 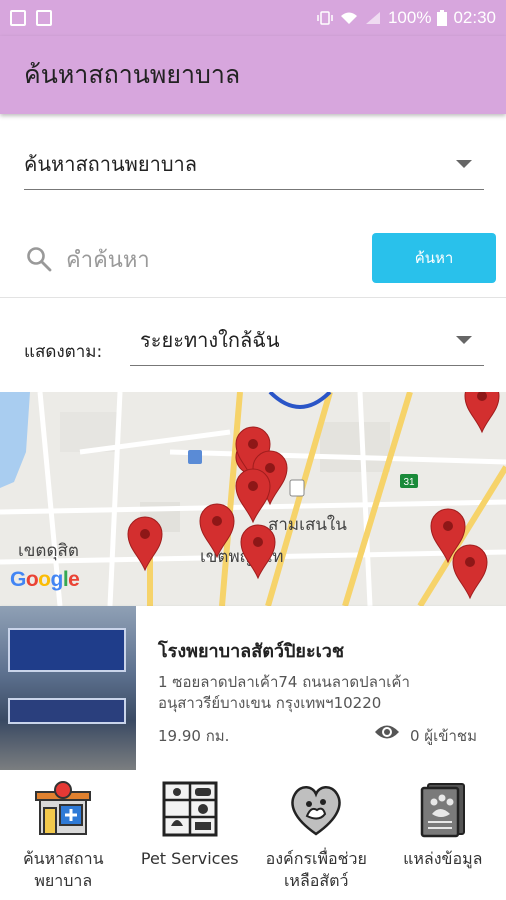 What do you see at coordinates (442, 18) in the screenshot?
I see `battery-icon` at bounding box center [442, 18].